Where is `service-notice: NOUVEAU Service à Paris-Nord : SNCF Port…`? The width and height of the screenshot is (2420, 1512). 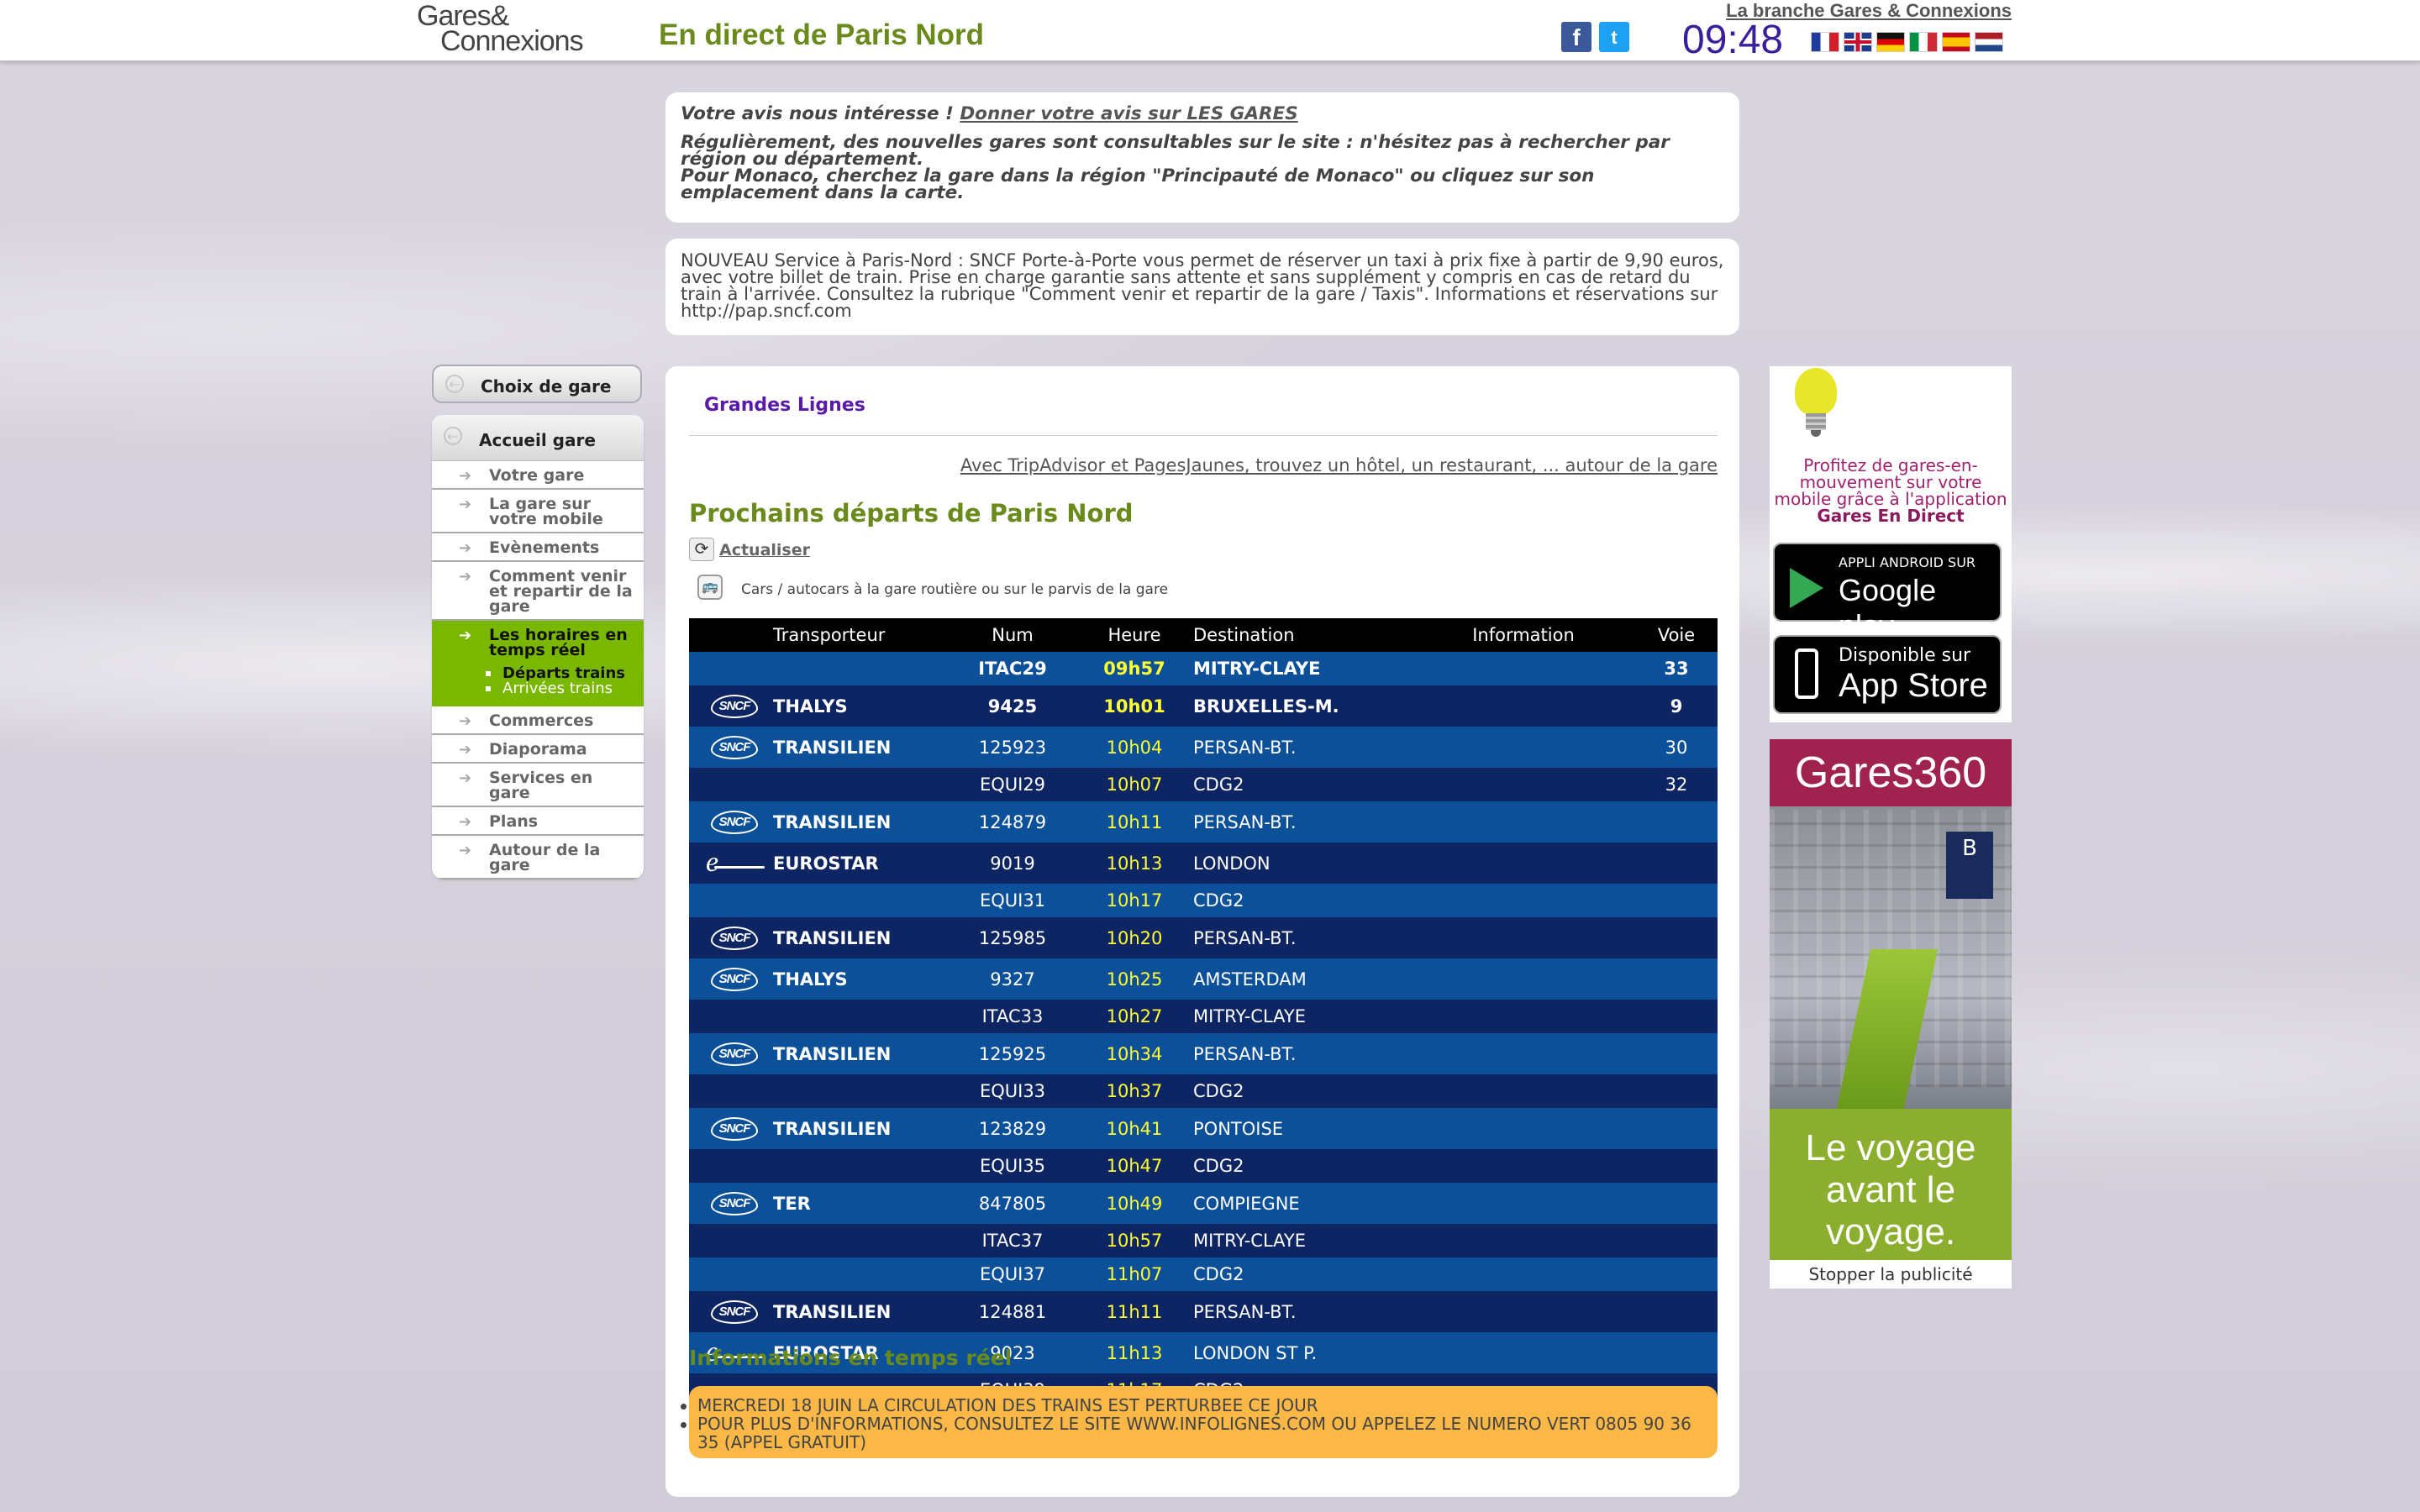 service-notice: NOUVEAU Service à Paris-Nord : SNCF Port… is located at coordinates (1202, 287).